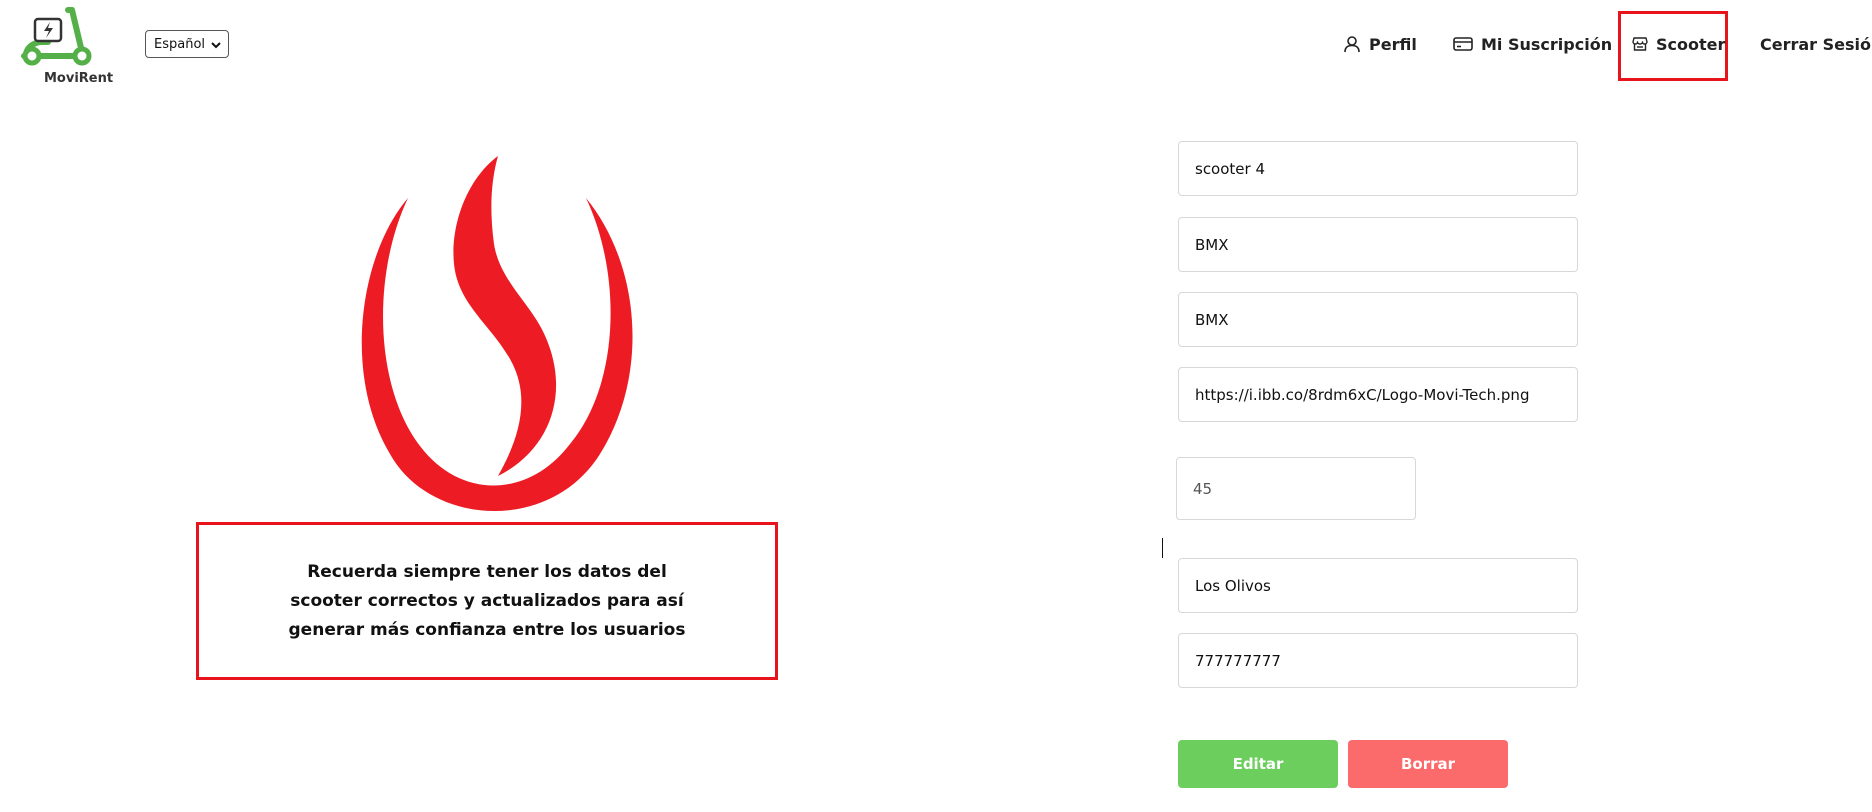 Image resolution: width=1872 pixels, height=812 pixels. Describe the element at coordinates (1393, 44) in the screenshot. I see `nav-profile-label: Perfil` at that location.